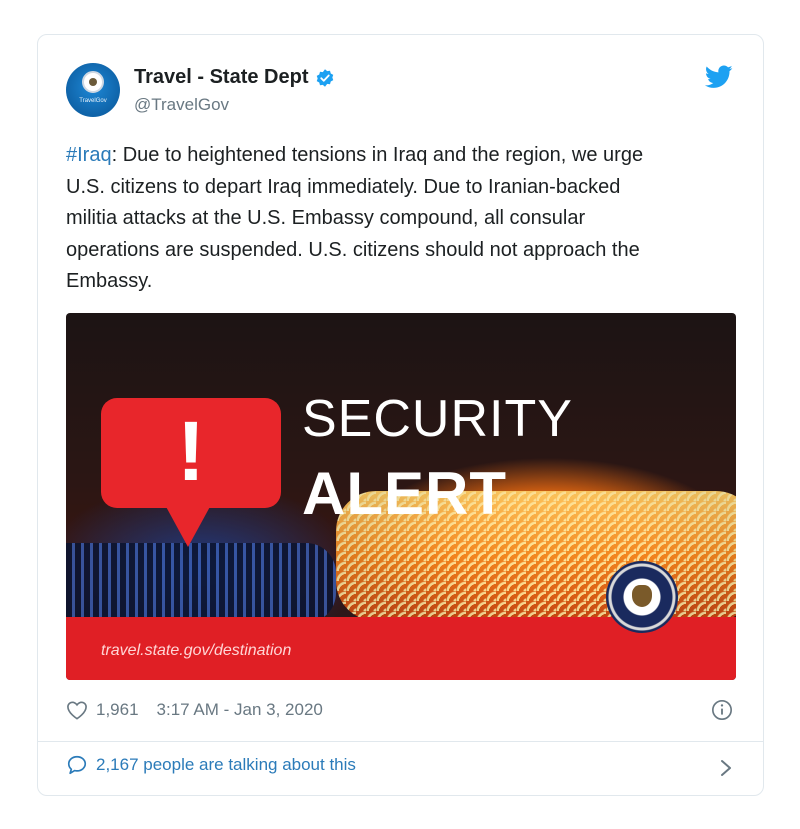 The height and width of the screenshot is (829, 800). What do you see at coordinates (642, 597) in the screenshot?
I see `department-of-state-seal-icon` at bounding box center [642, 597].